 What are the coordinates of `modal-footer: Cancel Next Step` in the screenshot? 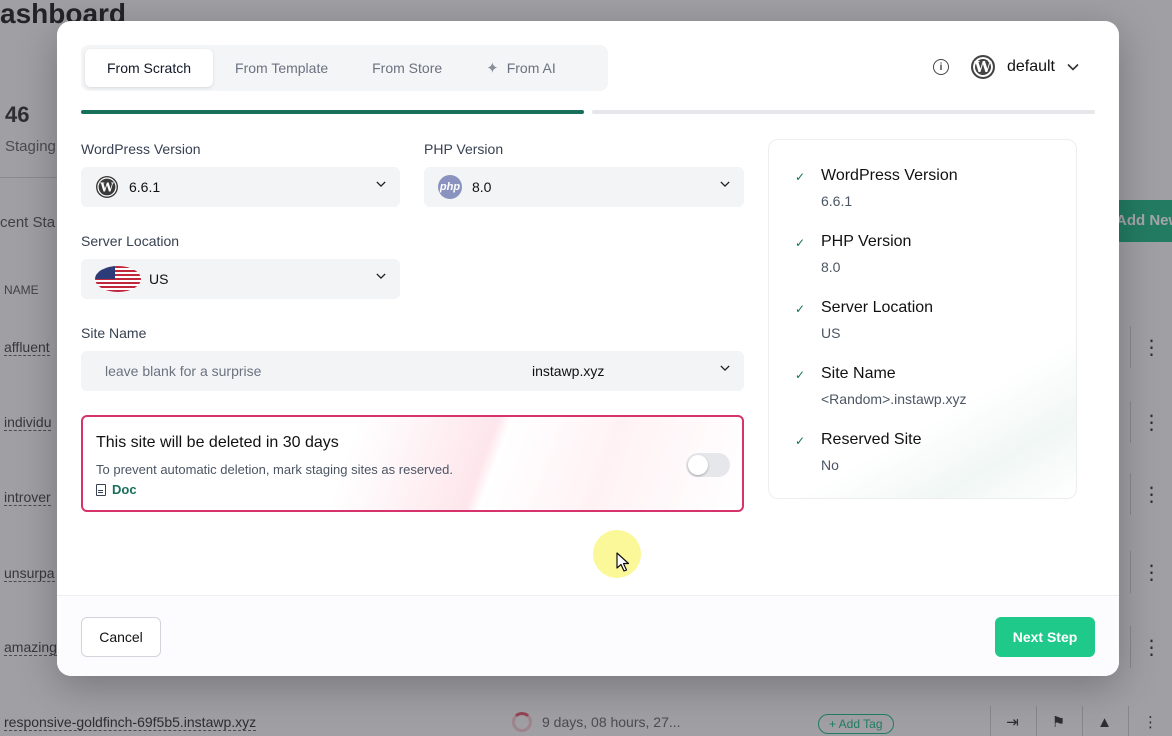 It's located at (588, 635).